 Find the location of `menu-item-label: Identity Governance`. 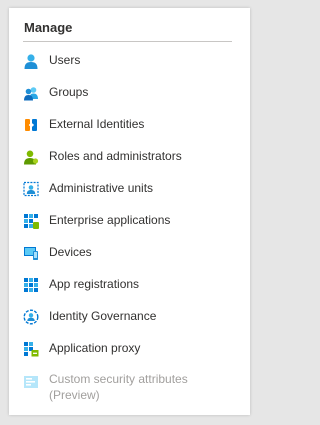

menu-item-label: Identity Governance is located at coordinates (103, 316).